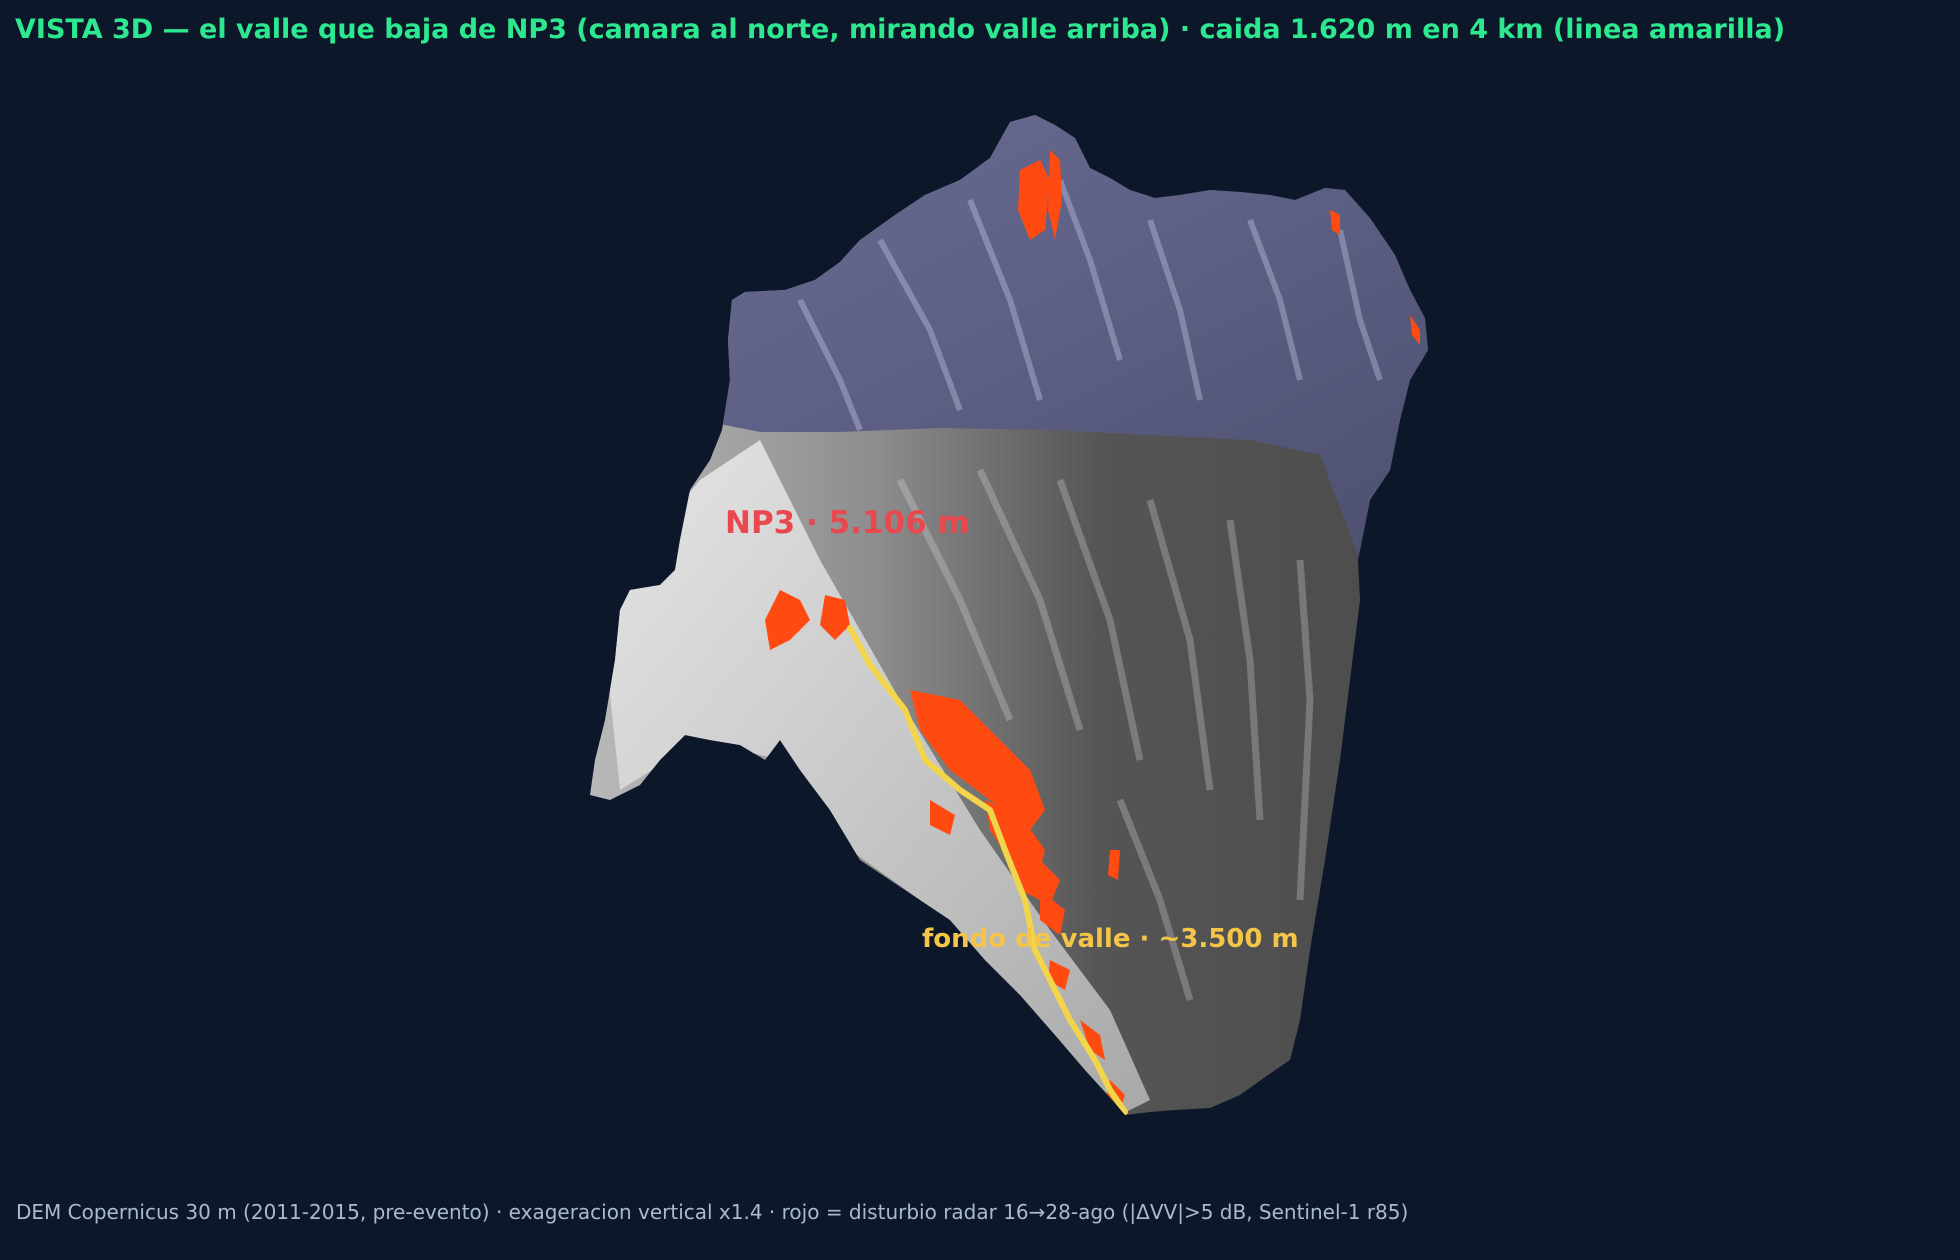 The height and width of the screenshot is (1260, 1960). I want to click on valley-floor-label: fondo de valle · ~3.500 m, so click(1110, 939).